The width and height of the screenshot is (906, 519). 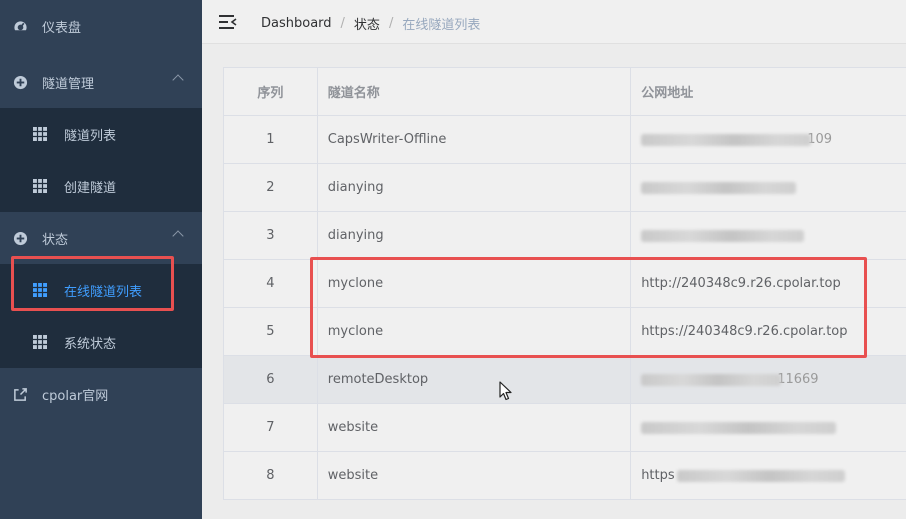 I want to click on cell-index: 2, so click(x=270, y=187).